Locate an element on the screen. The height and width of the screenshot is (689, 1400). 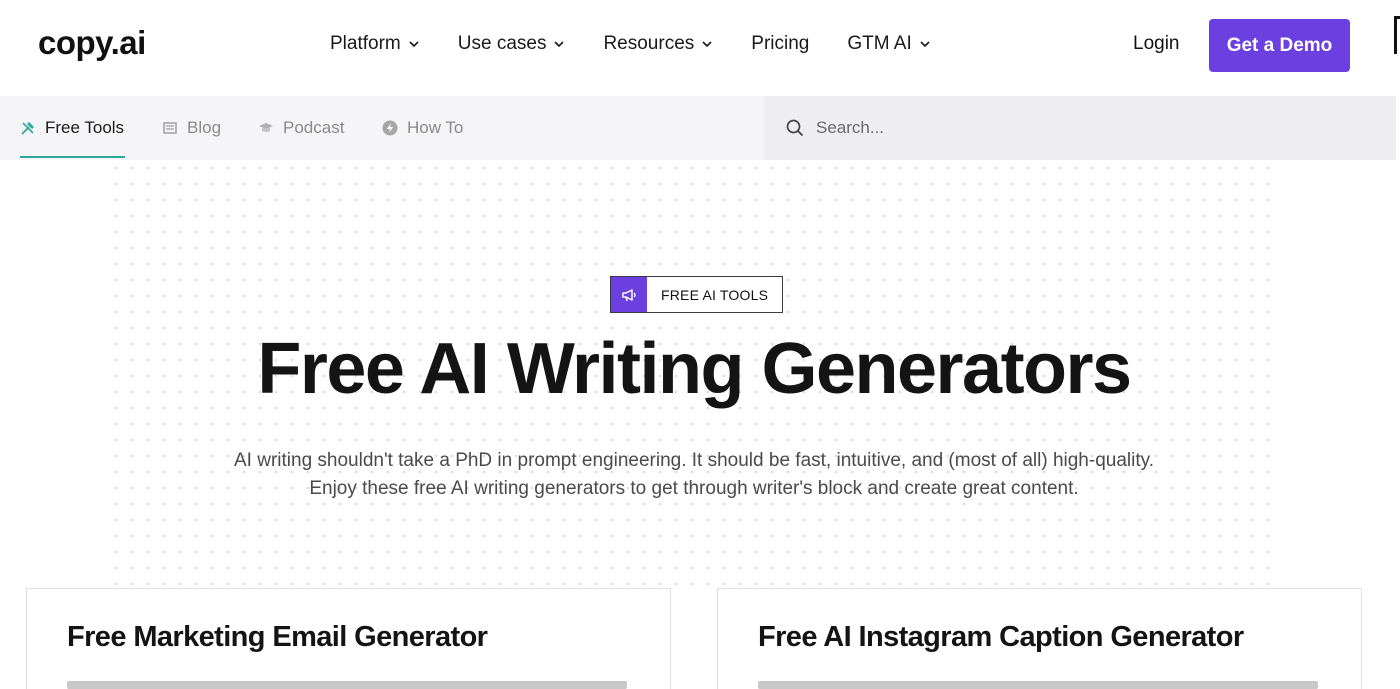
tab-blog: Blog is located at coordinates (191, 128).